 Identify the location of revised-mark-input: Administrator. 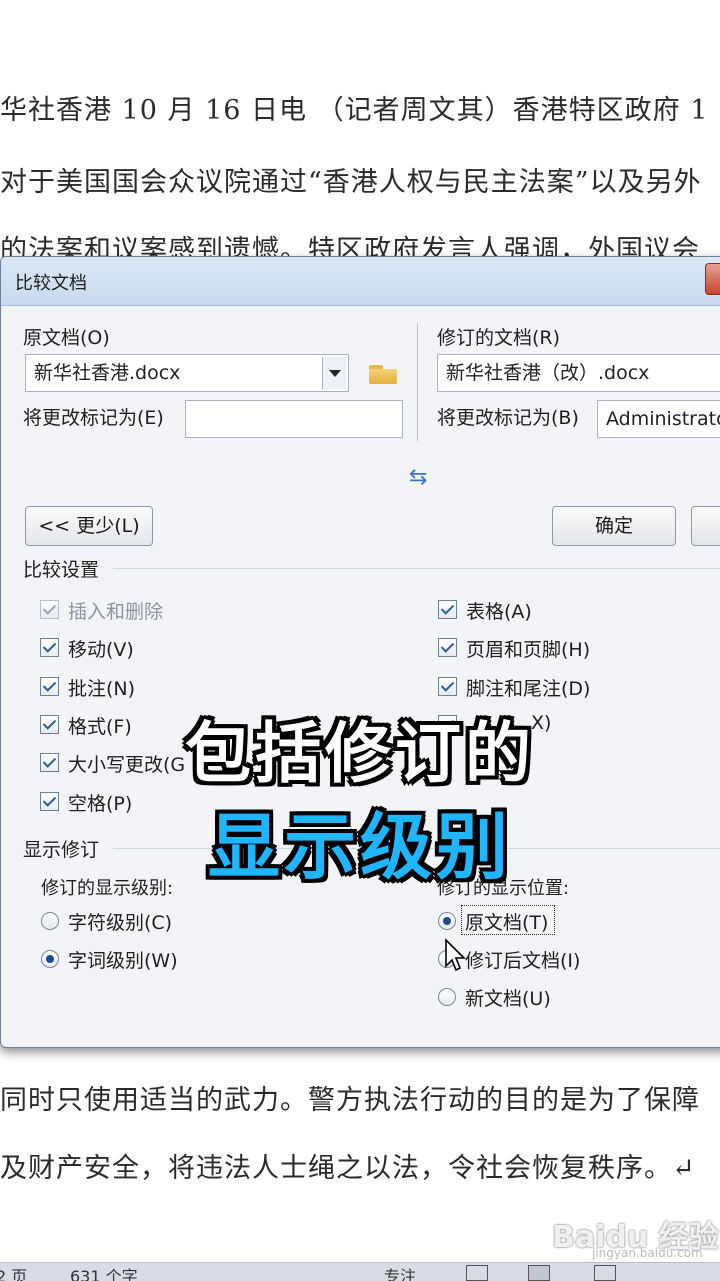
(658, 419).